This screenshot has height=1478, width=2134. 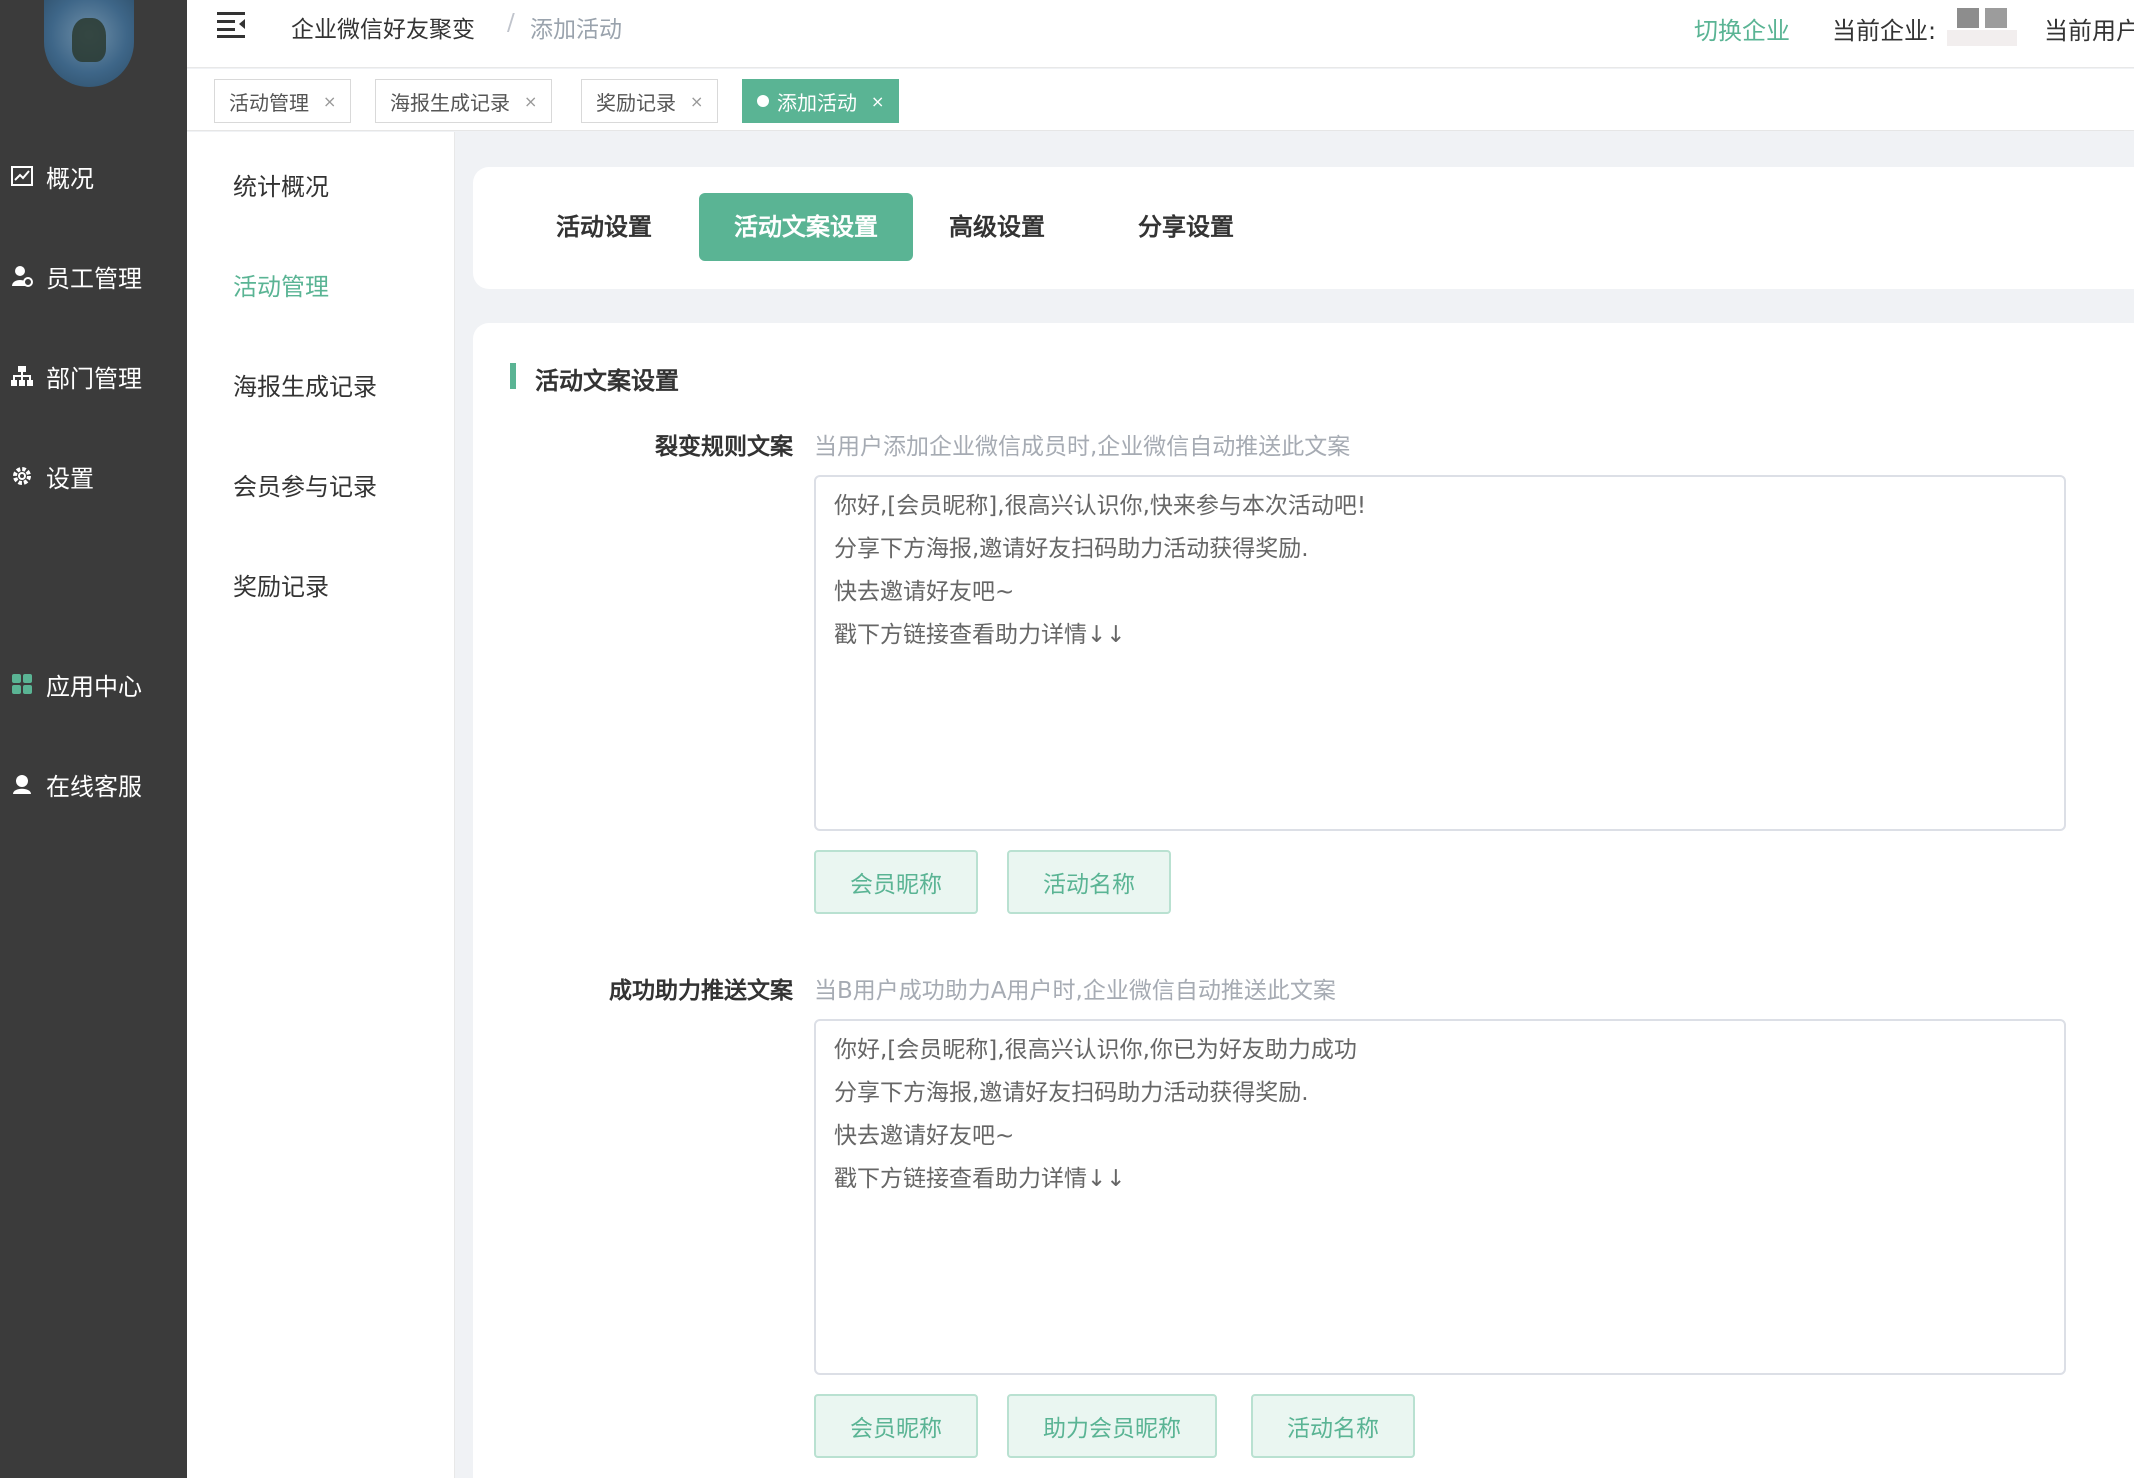 I want to click on sidebar-item-label: 在线客服, so click(x=94, y=786).